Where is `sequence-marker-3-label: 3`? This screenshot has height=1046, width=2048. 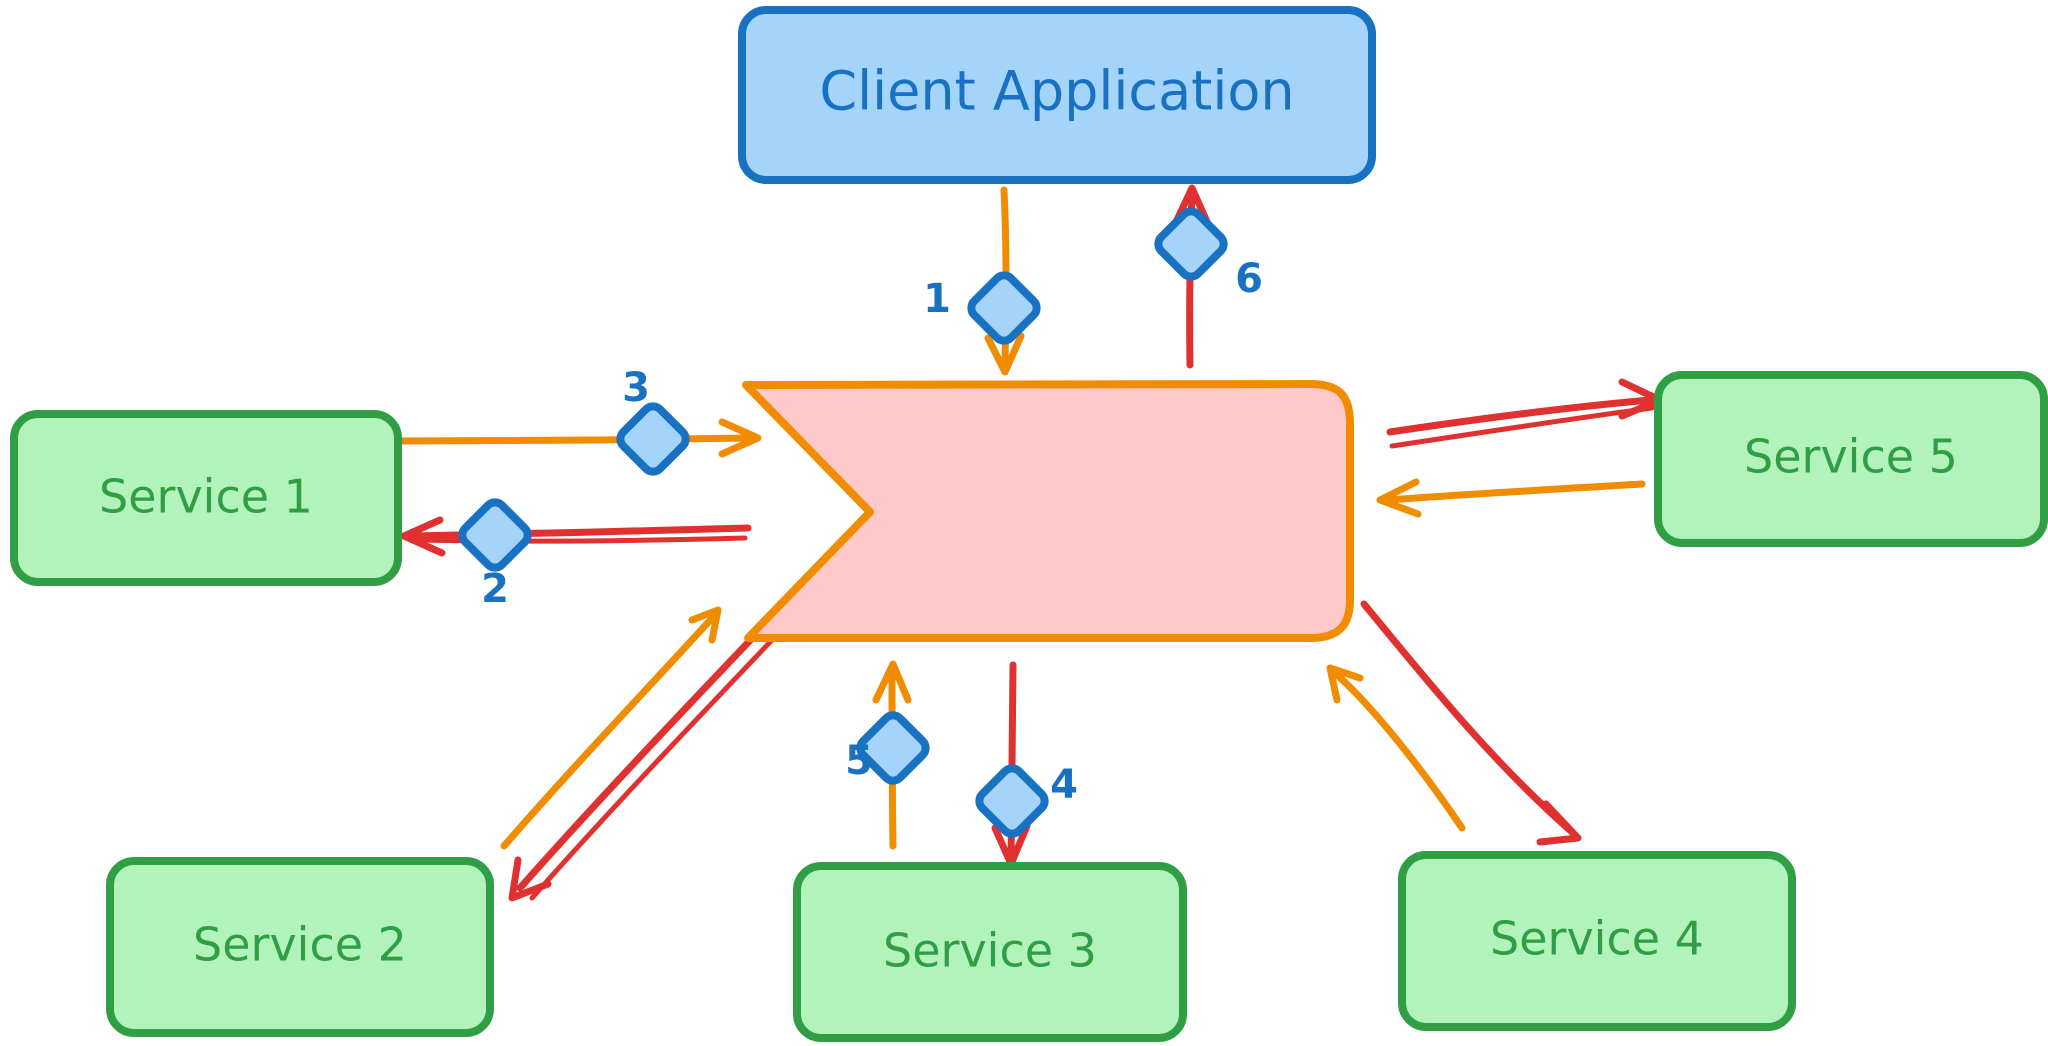 sequence-marker-3-label: 3 is located at coordinates (636, 388).